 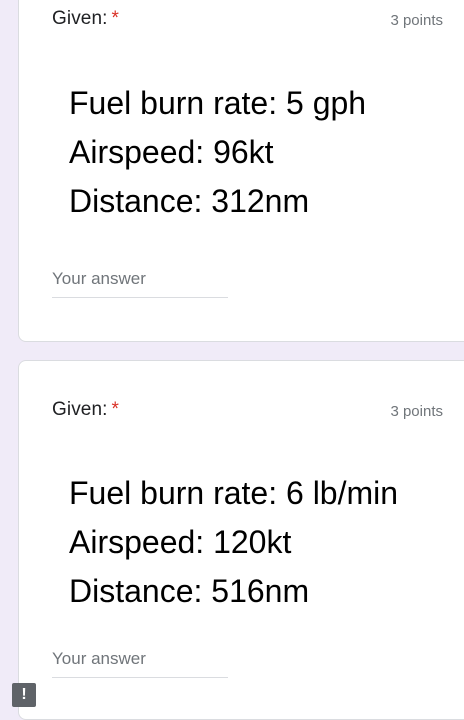 What do you see at coordinates (218, 103) in the screenshot?
I see `question-image-line: Fuel burn rate: 5 gph` at bounding box center [218, 103].